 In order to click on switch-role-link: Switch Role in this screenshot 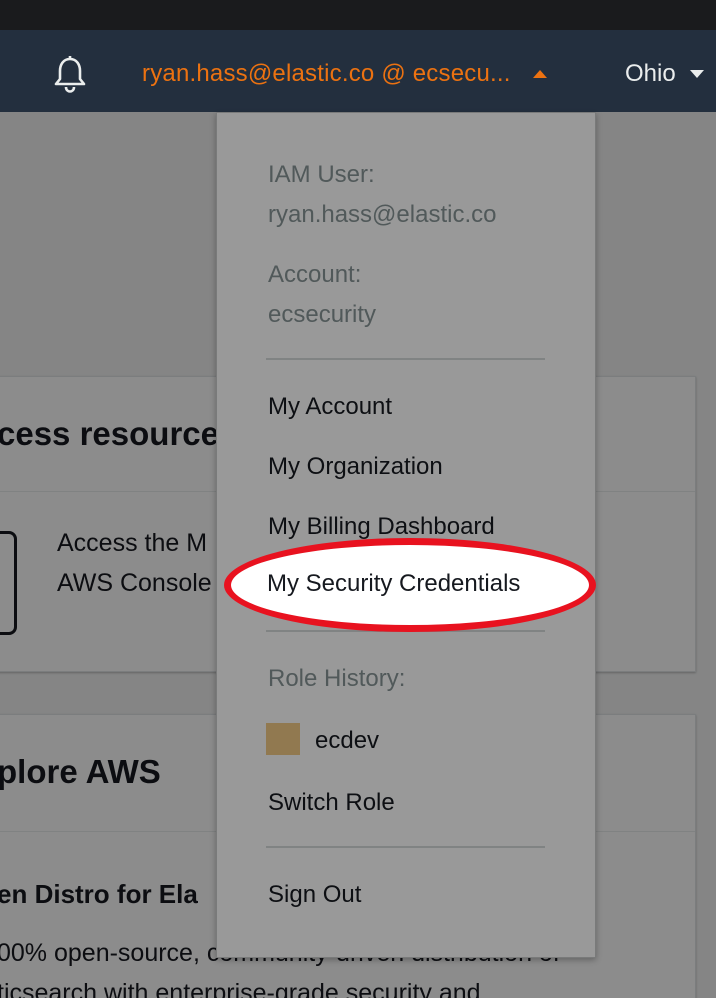, I will do `click(331, 803)`.